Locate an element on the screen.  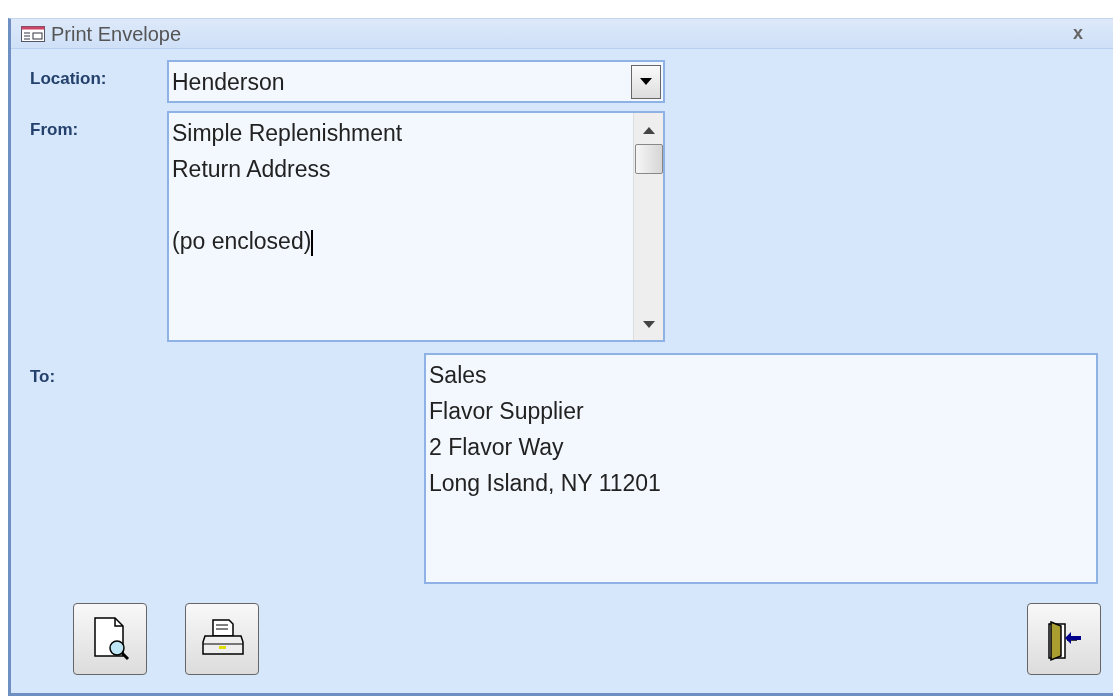
field-label: To: is located at coordinates (43, 377).